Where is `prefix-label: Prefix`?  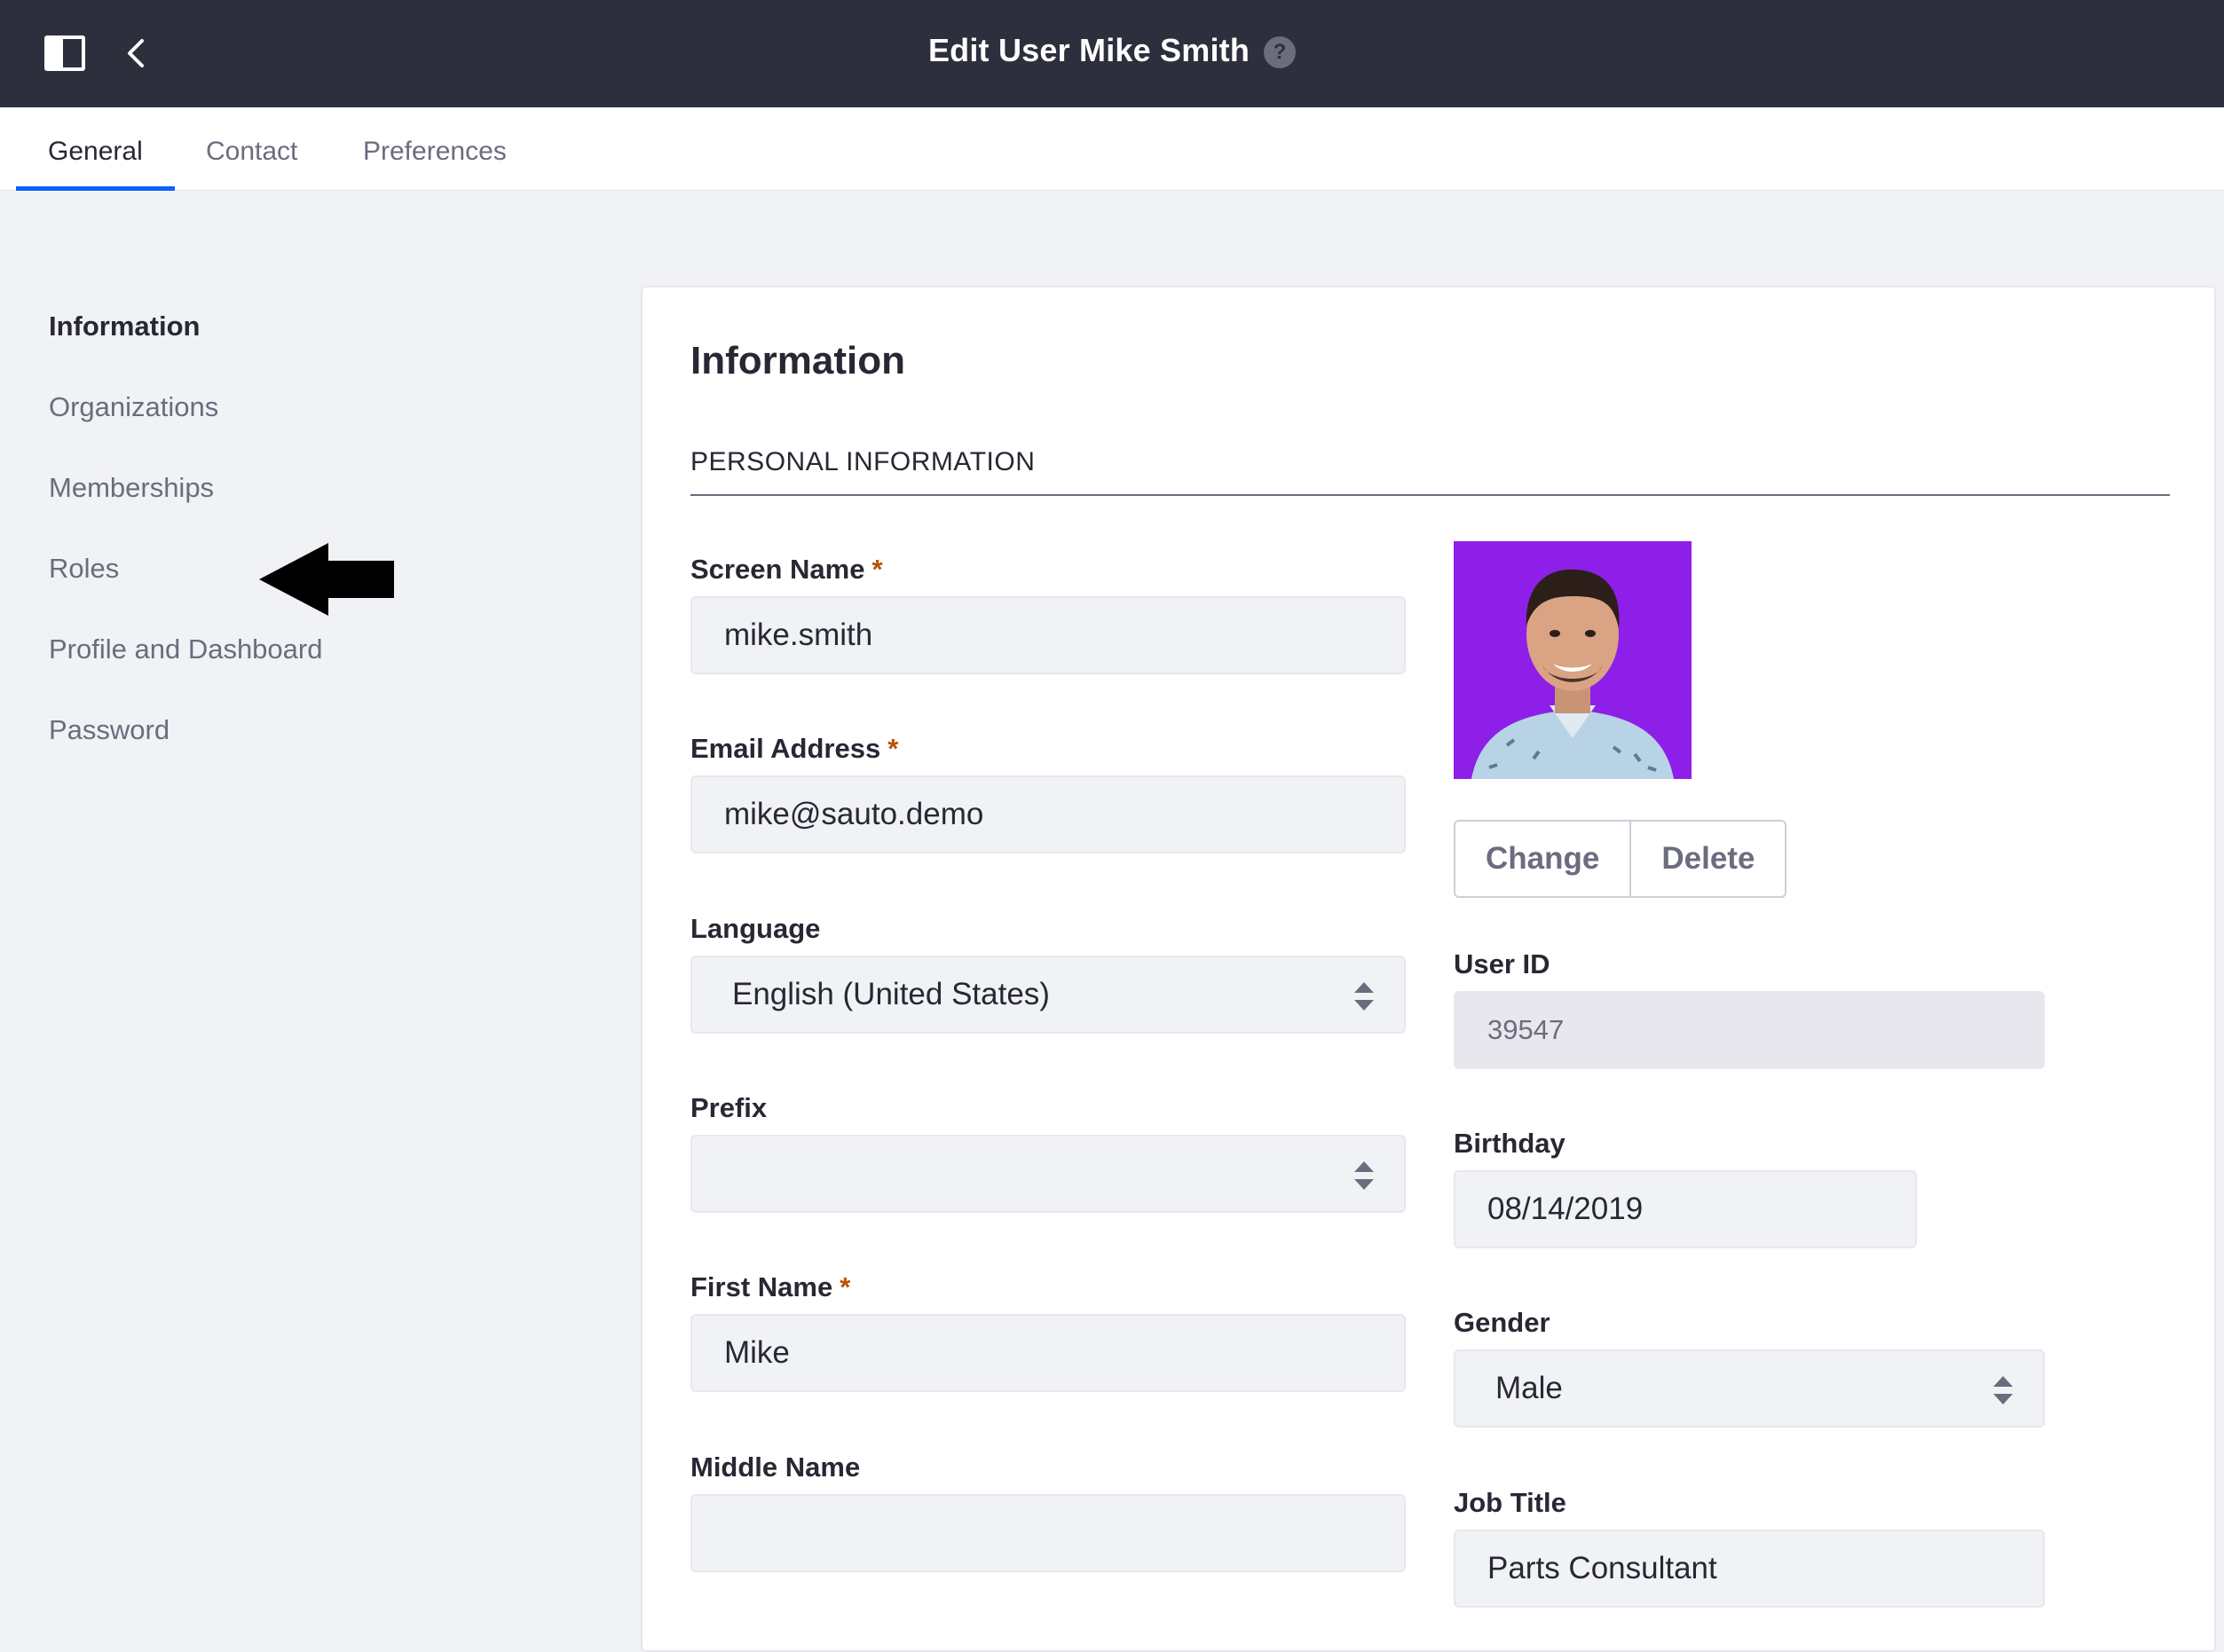
prefix-label: Prefix is located at coordinates (729, 1107).